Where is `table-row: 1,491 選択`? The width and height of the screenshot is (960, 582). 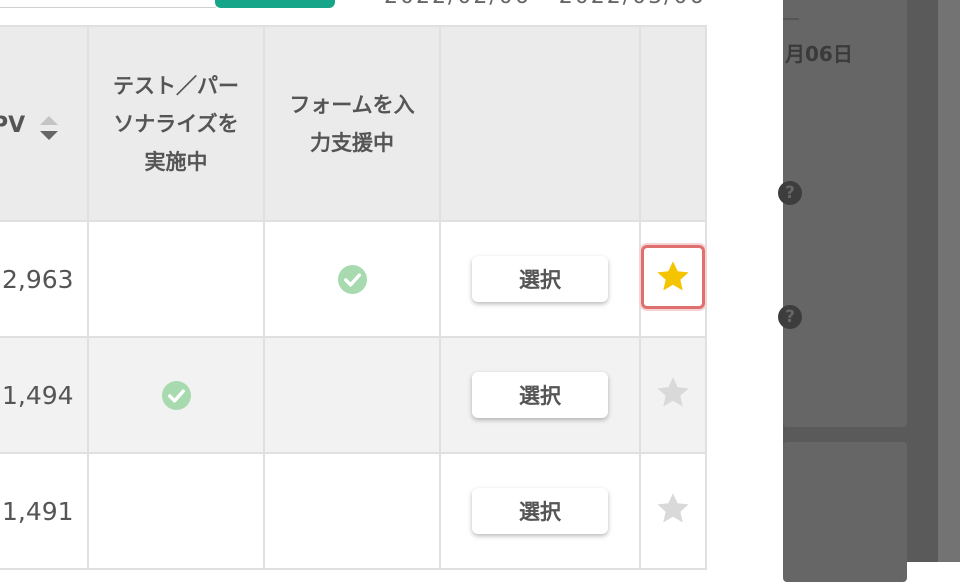
table-row: 1,491 選択 is located at coordinates (353, 511).